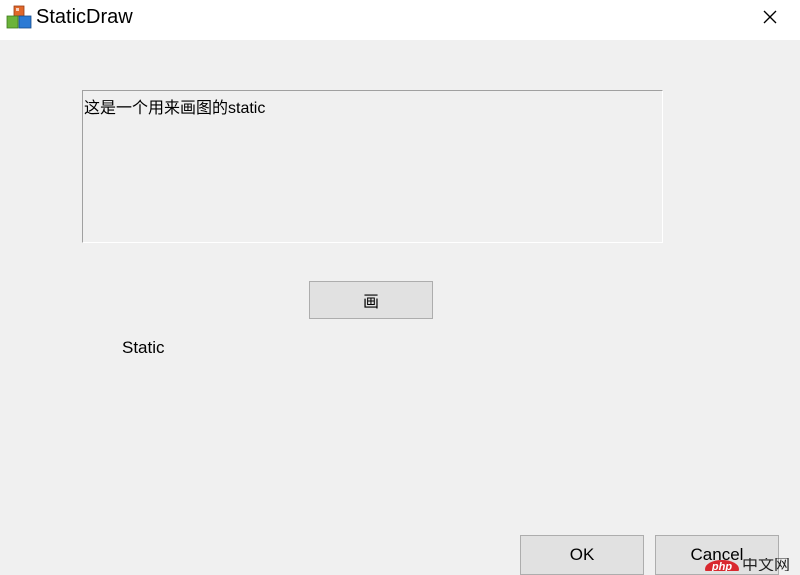  Describe the element at coordinates (371, 300) in the screenshot. I see `draw-button: 画` at that location.